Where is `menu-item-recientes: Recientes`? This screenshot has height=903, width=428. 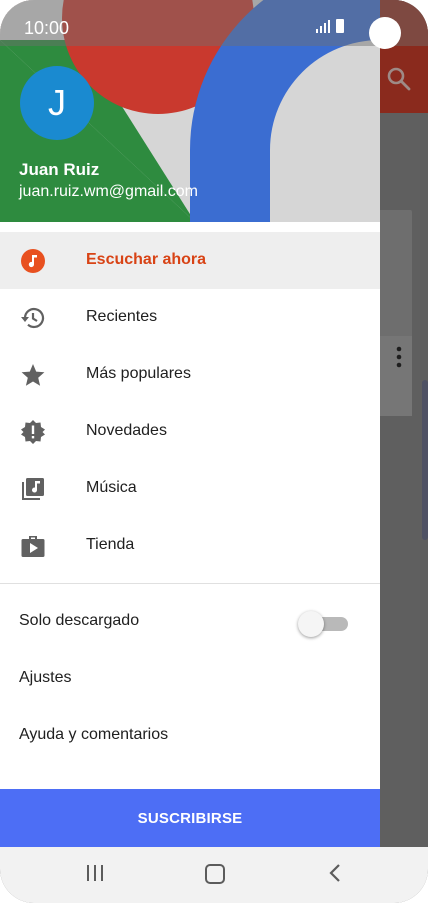
menu-item-recientes: Recientes is located at coordinates (190, 317).